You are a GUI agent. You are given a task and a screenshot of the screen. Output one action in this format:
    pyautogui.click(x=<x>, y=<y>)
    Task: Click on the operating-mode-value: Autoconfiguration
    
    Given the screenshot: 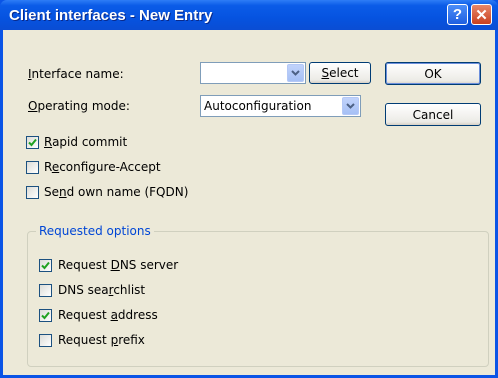 What is the action you would take?
    pyautogui.click(x=258, y=106)
    